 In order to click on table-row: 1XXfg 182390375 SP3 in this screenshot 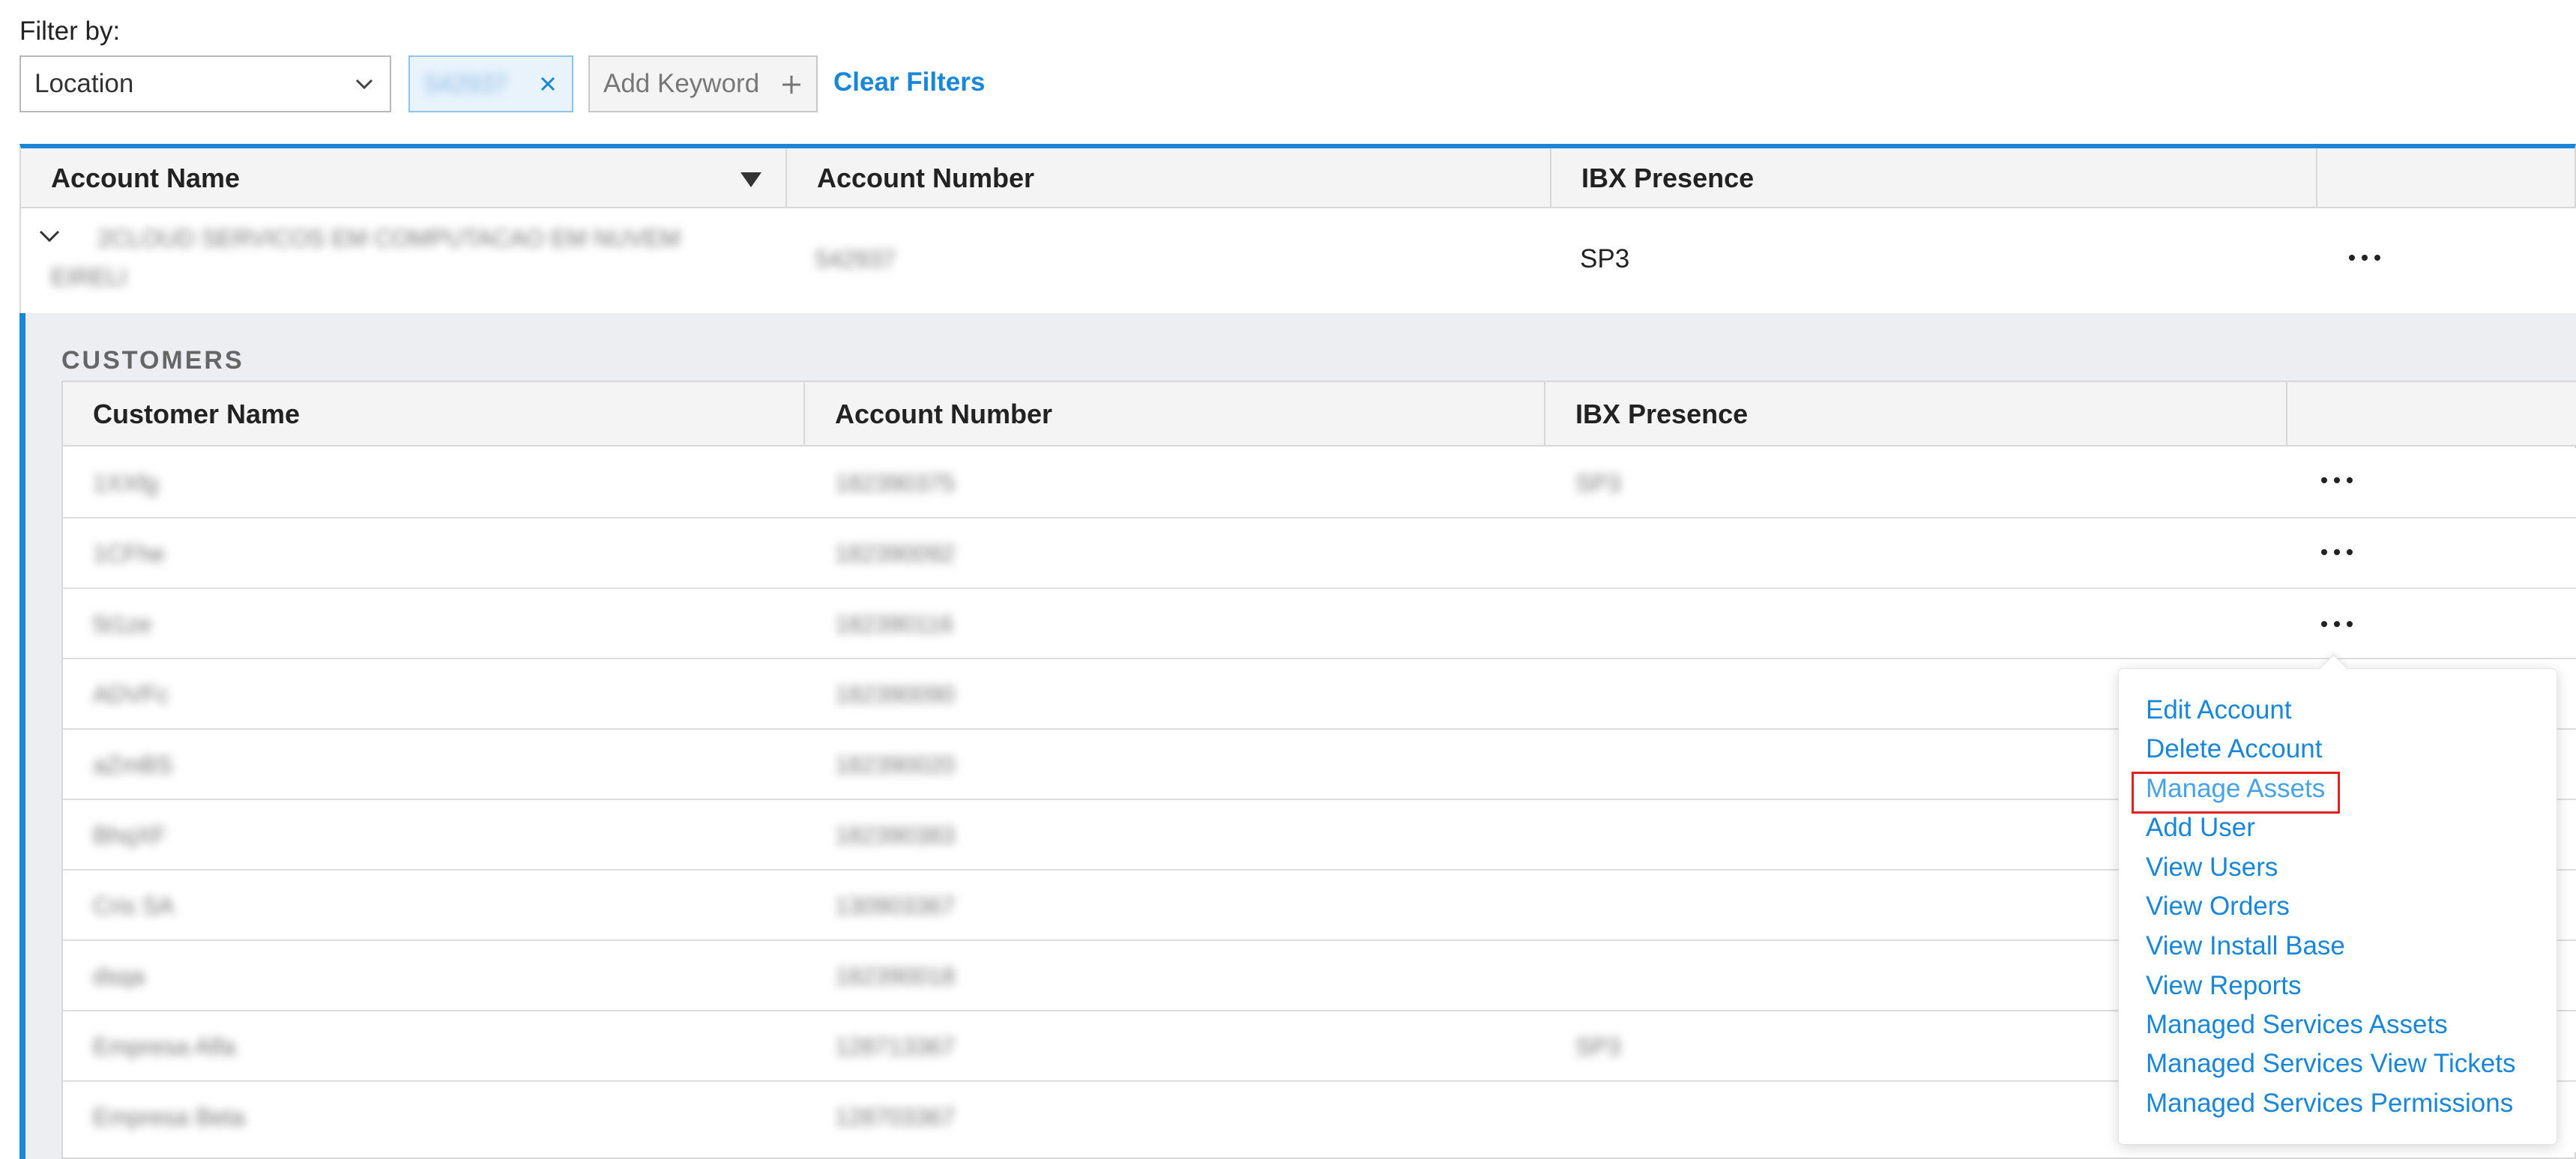, I will do `click(1319, 483)`.